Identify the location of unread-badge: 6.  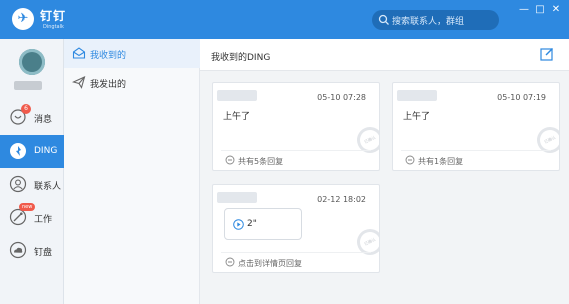
(26, 109).